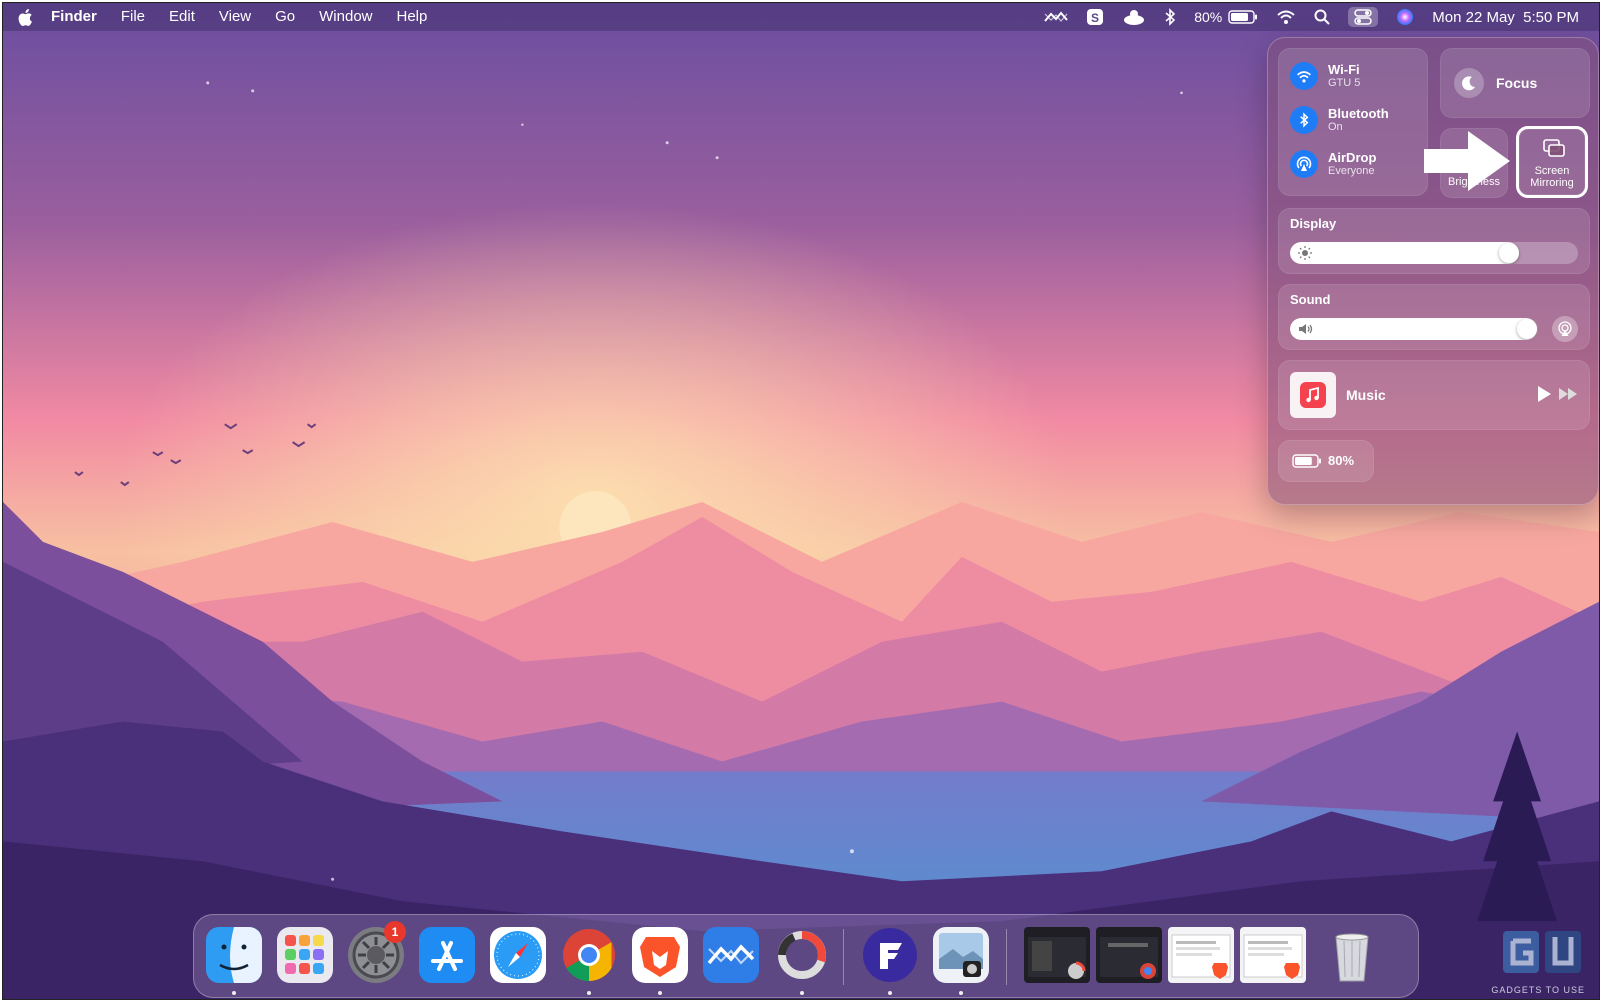  What do you see at coordinates (731, 955) in the screenshot?
I see `dock-stocks` at bounding box center [731, 955].